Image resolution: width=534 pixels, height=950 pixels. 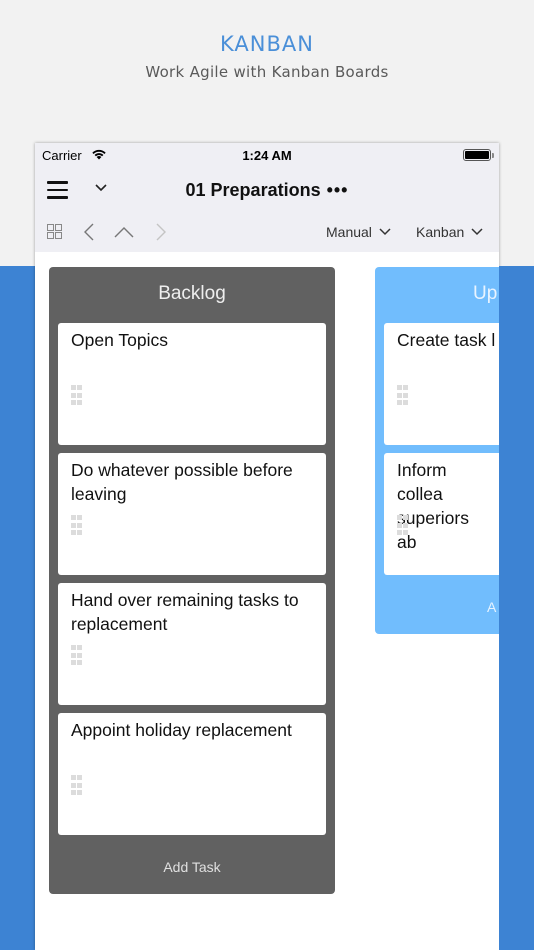 What do you see at coordinates (161, 232) in the screenshot?
I see `chevron-right-icon` at bounding box center [161, 232].